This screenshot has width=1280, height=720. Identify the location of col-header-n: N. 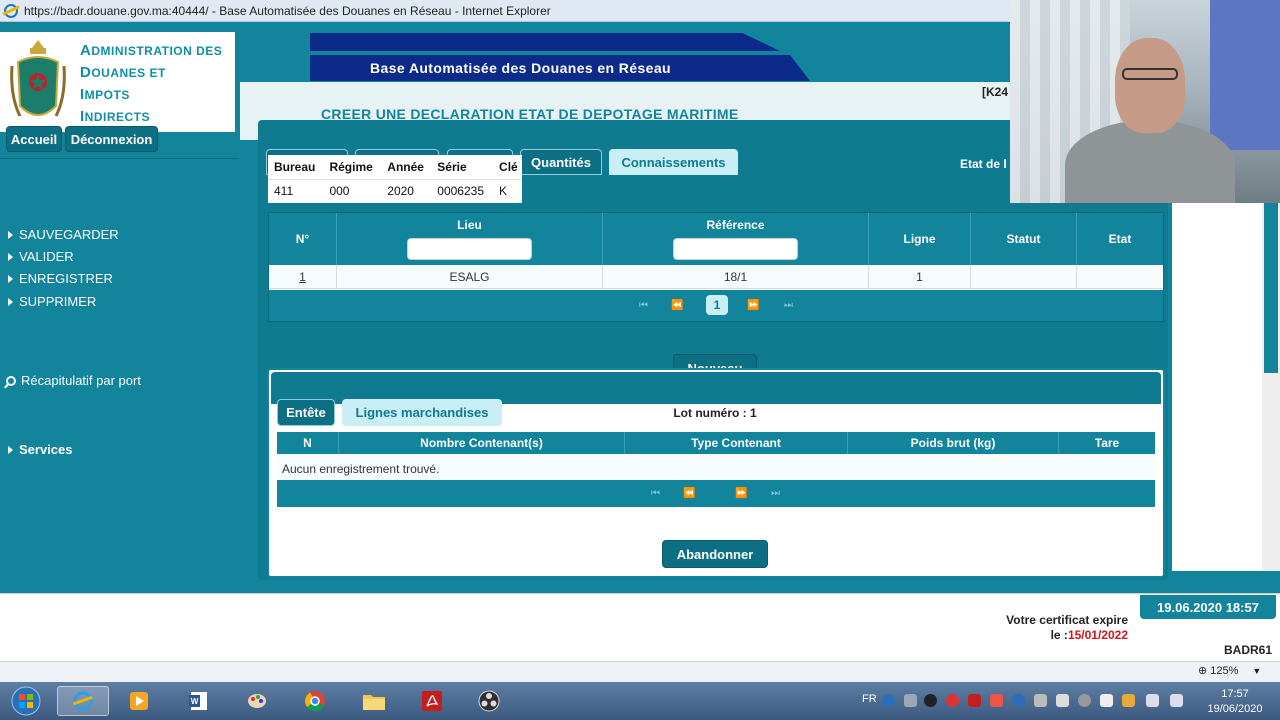
(308, 443).